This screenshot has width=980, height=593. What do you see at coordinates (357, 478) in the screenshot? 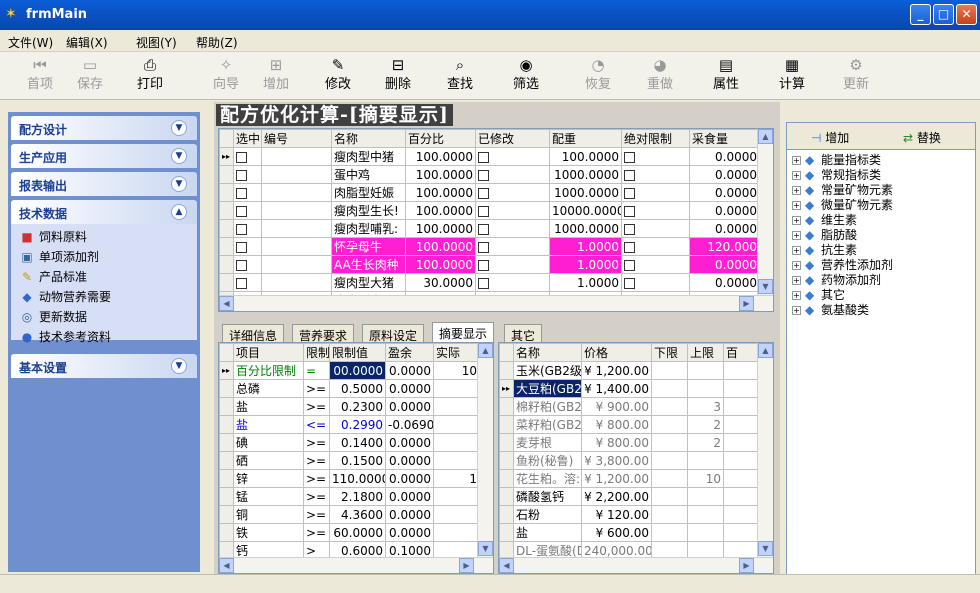
I see `limit-value-cell: 110.0000` at bounding box center [357, 478].